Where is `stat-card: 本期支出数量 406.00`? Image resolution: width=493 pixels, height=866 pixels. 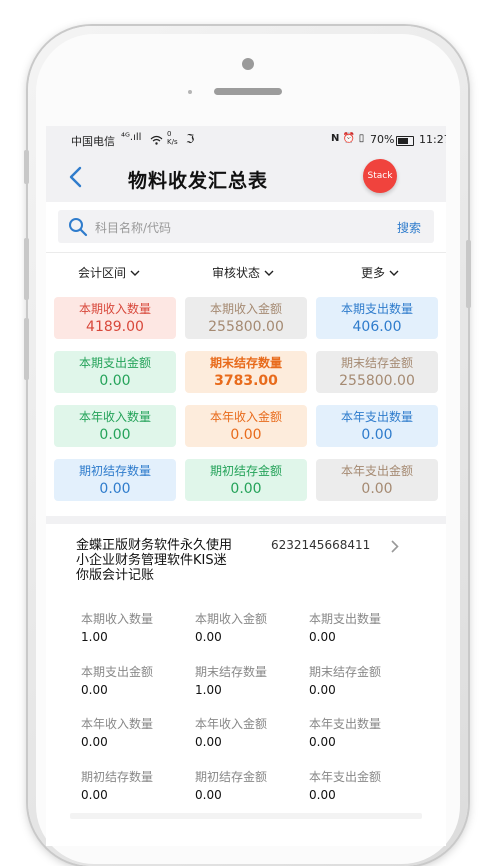 stat-card: 本期支出数量 406.00 is located at coordinates (377, 318).